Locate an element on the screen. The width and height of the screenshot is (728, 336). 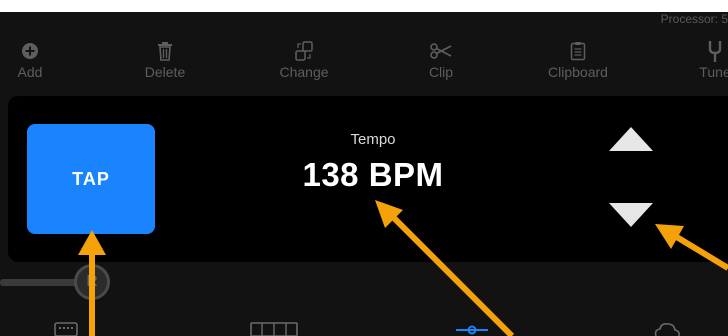
add-label: Add is located at coordinates (30, 72).